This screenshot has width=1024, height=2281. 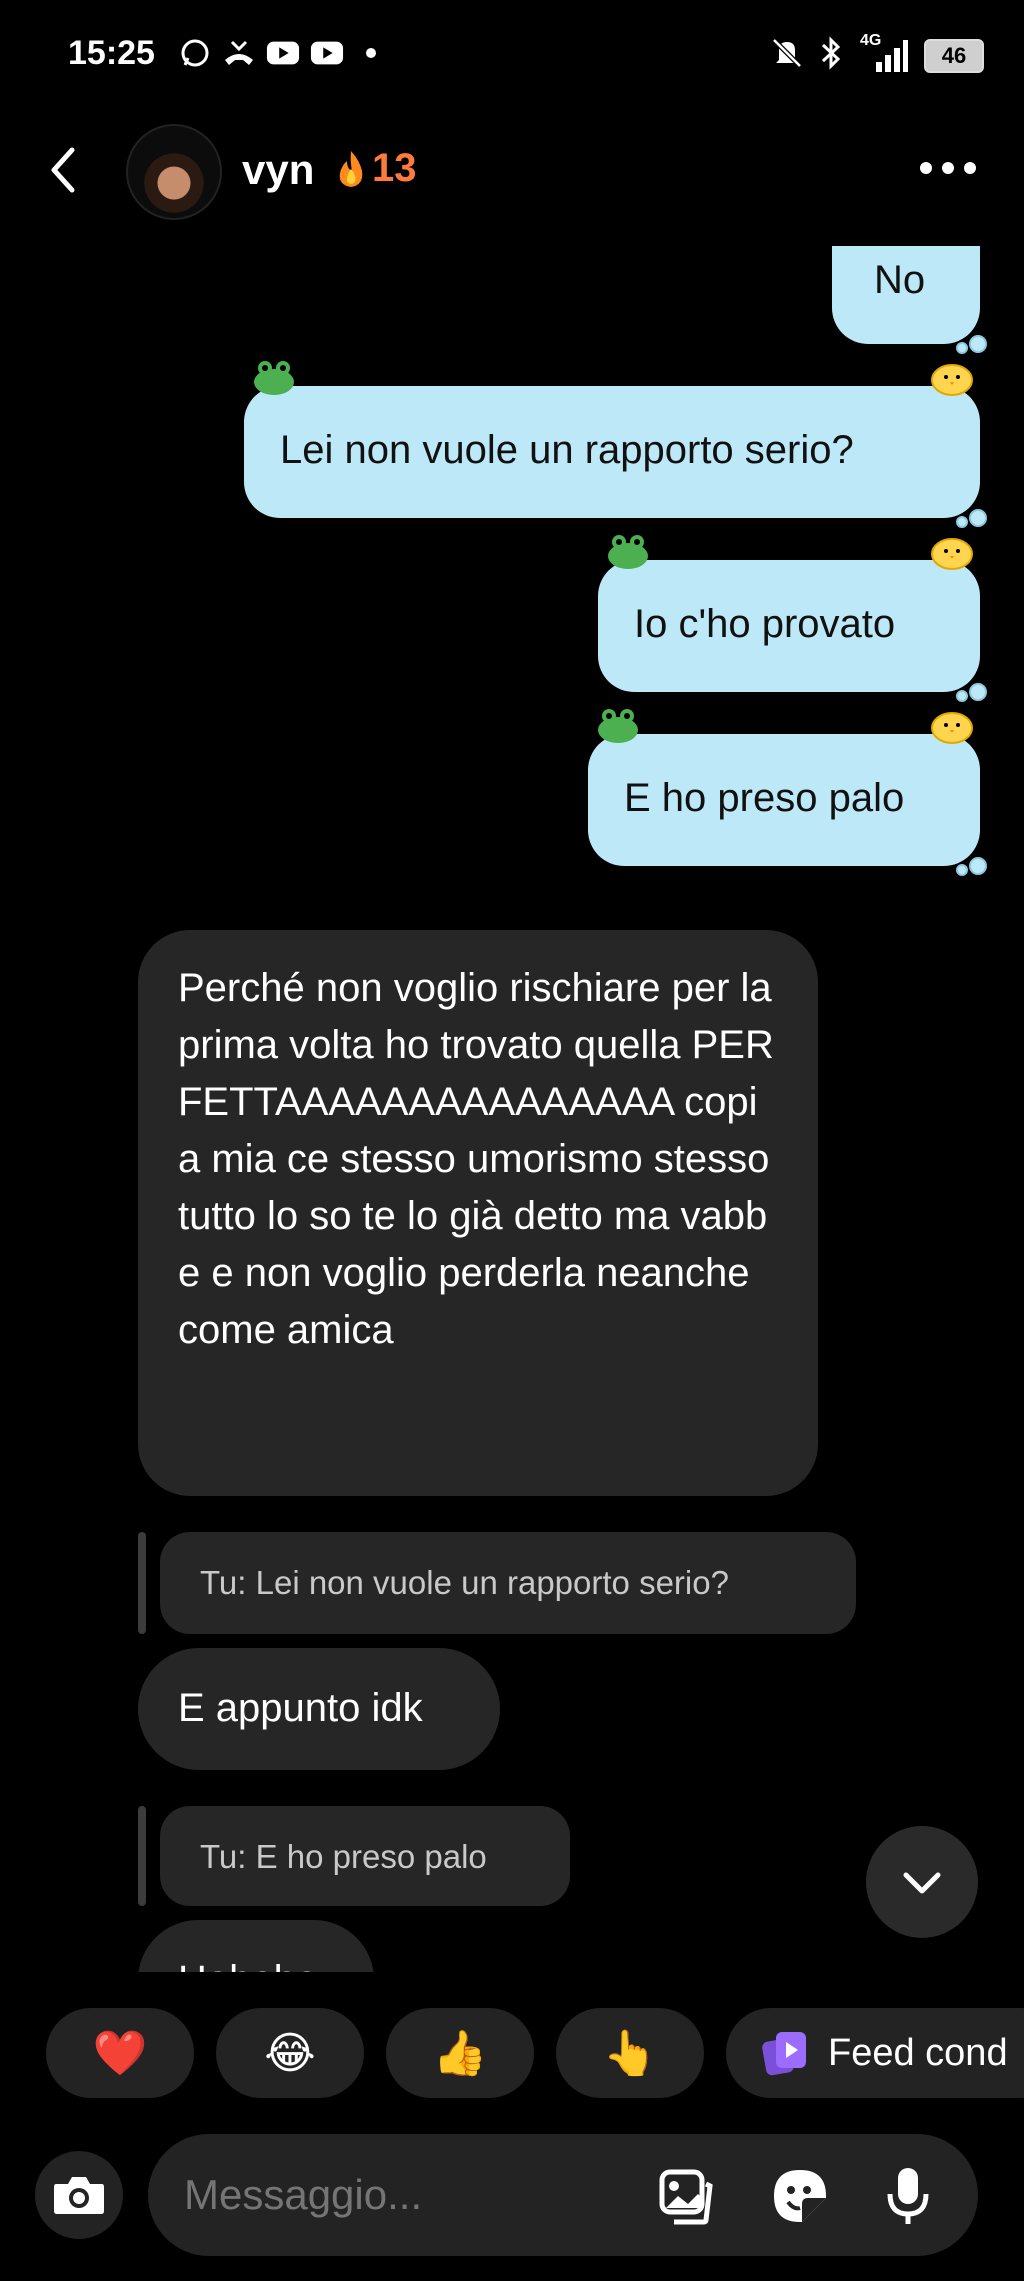 What do you see at coordinates (399, 2195) in the screenshot?
I see `message-input` at bounding box center [399, 2195].